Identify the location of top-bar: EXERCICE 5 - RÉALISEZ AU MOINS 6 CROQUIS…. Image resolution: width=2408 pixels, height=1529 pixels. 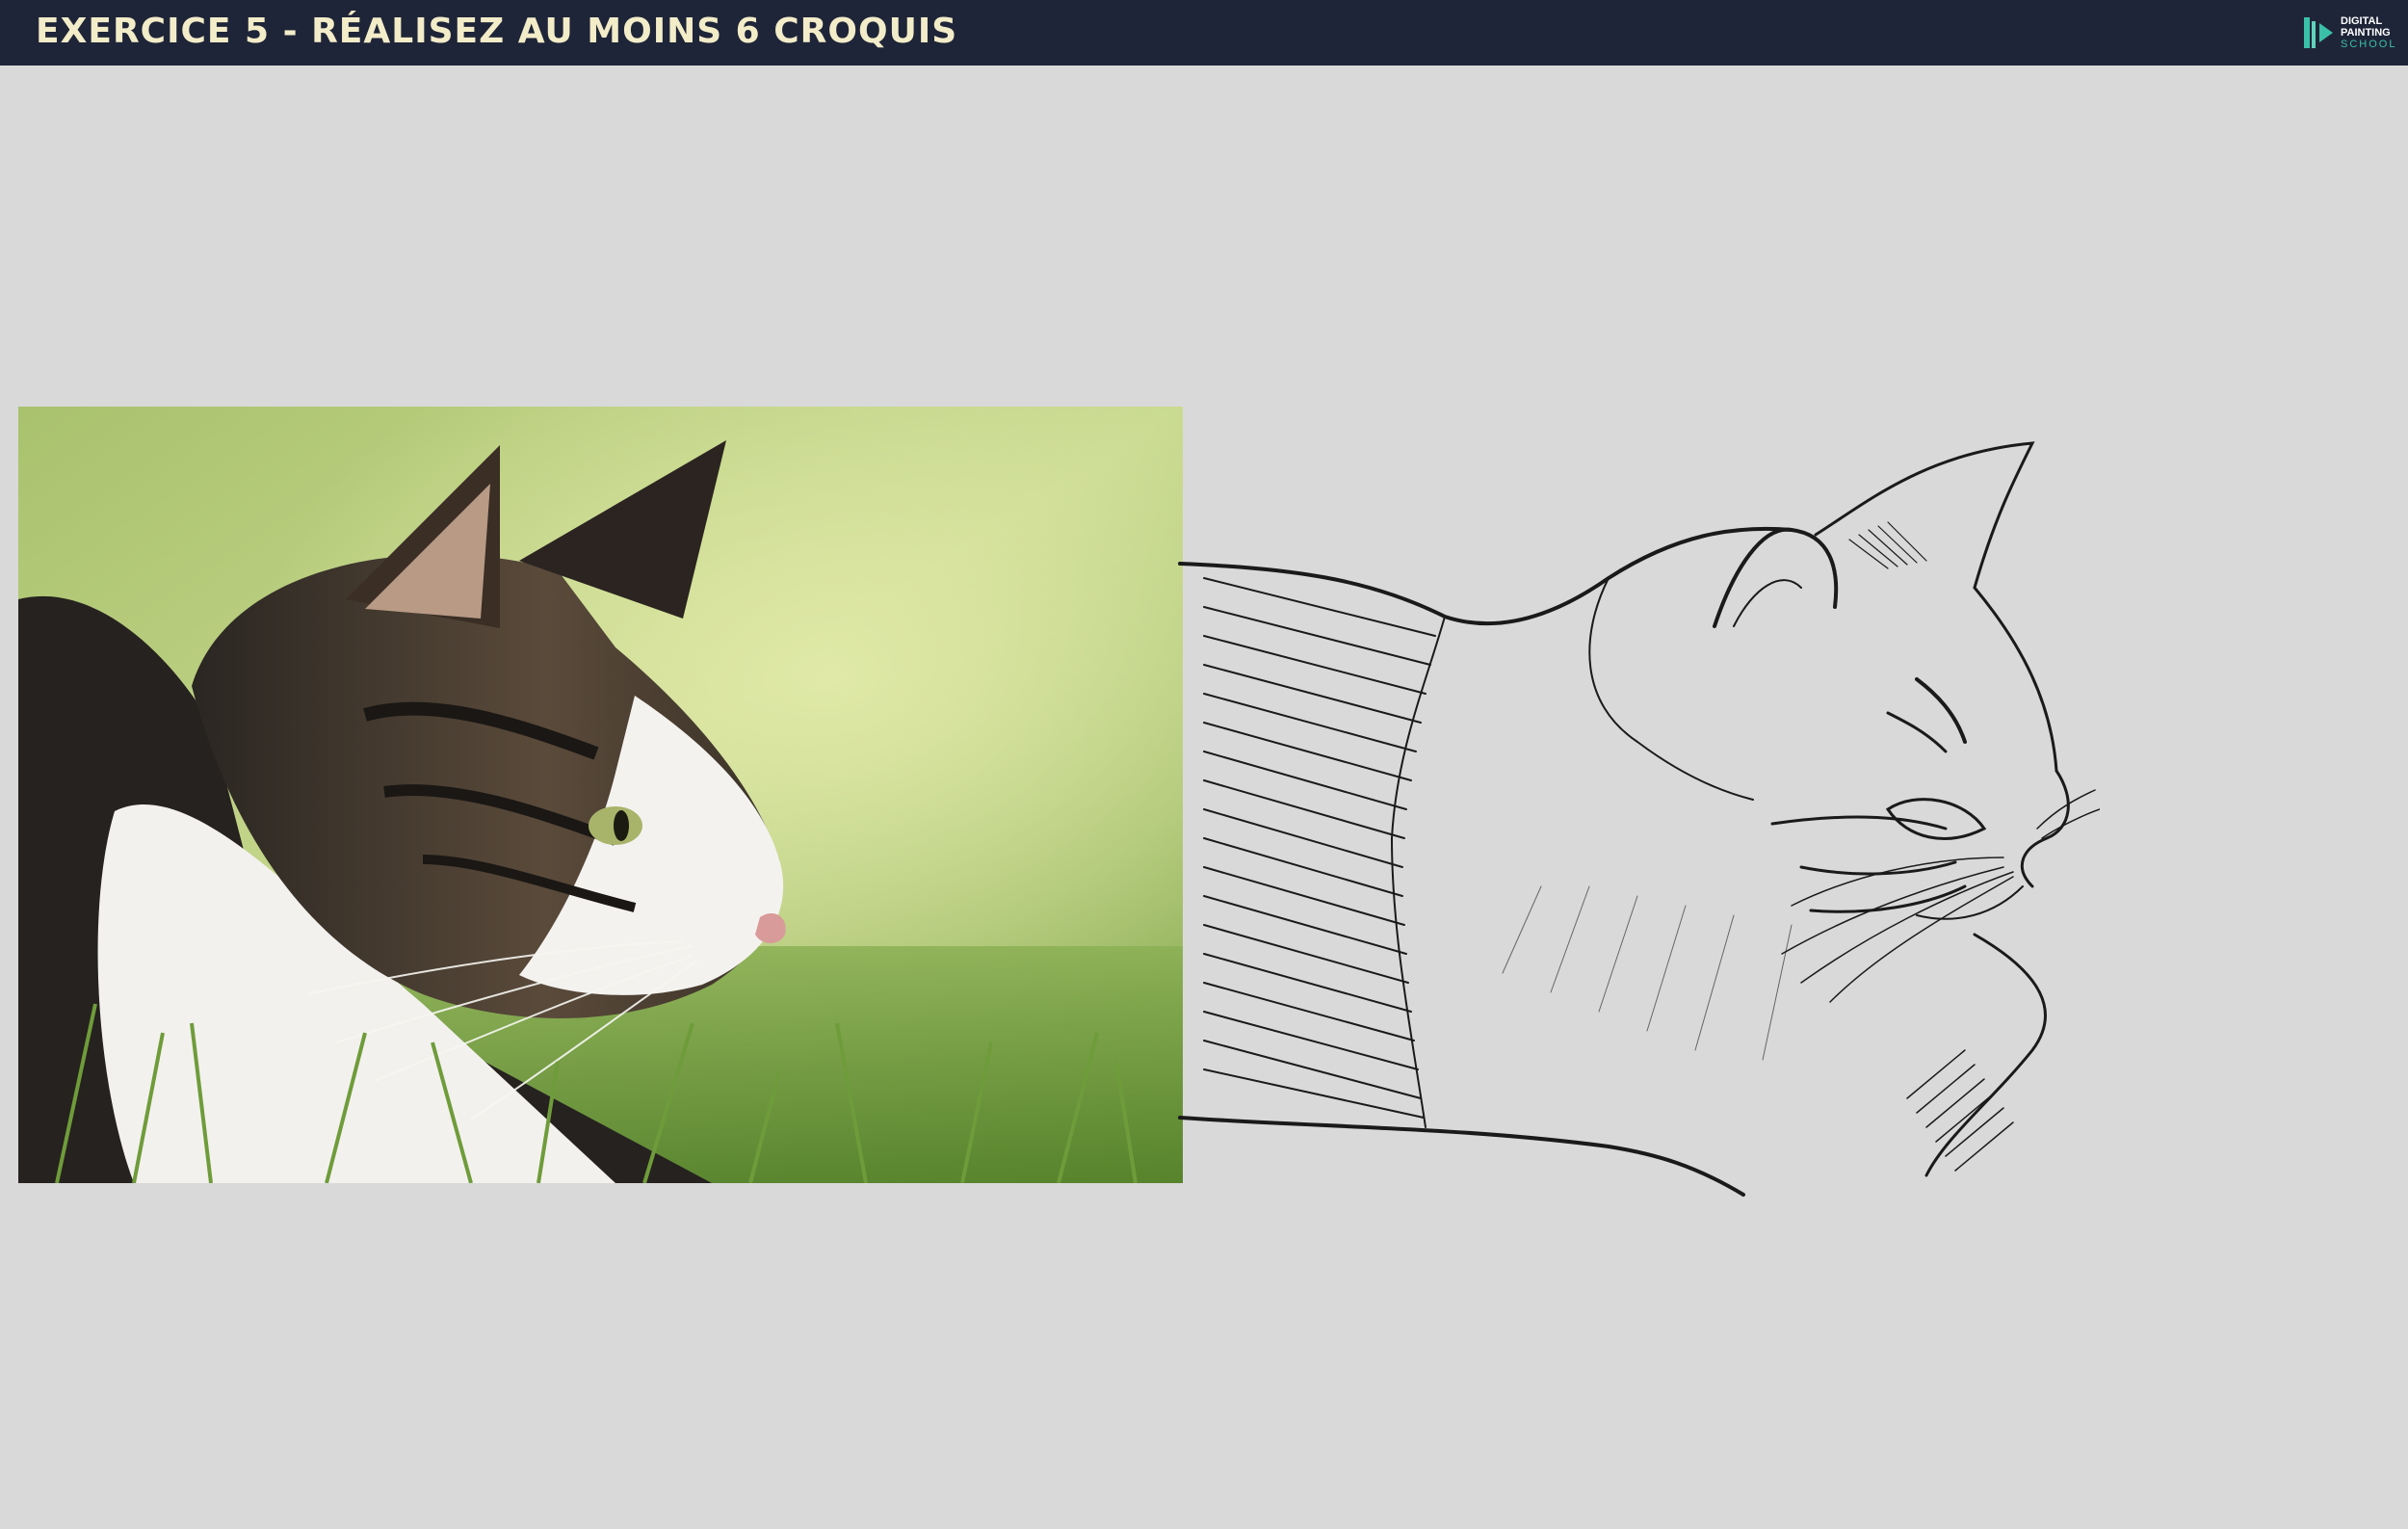
(1204, 33).